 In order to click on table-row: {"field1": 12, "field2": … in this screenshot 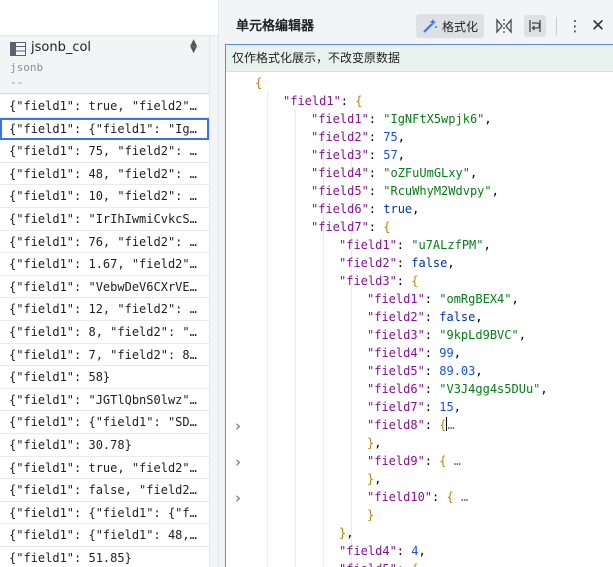, I will do `click(104, 309)`.